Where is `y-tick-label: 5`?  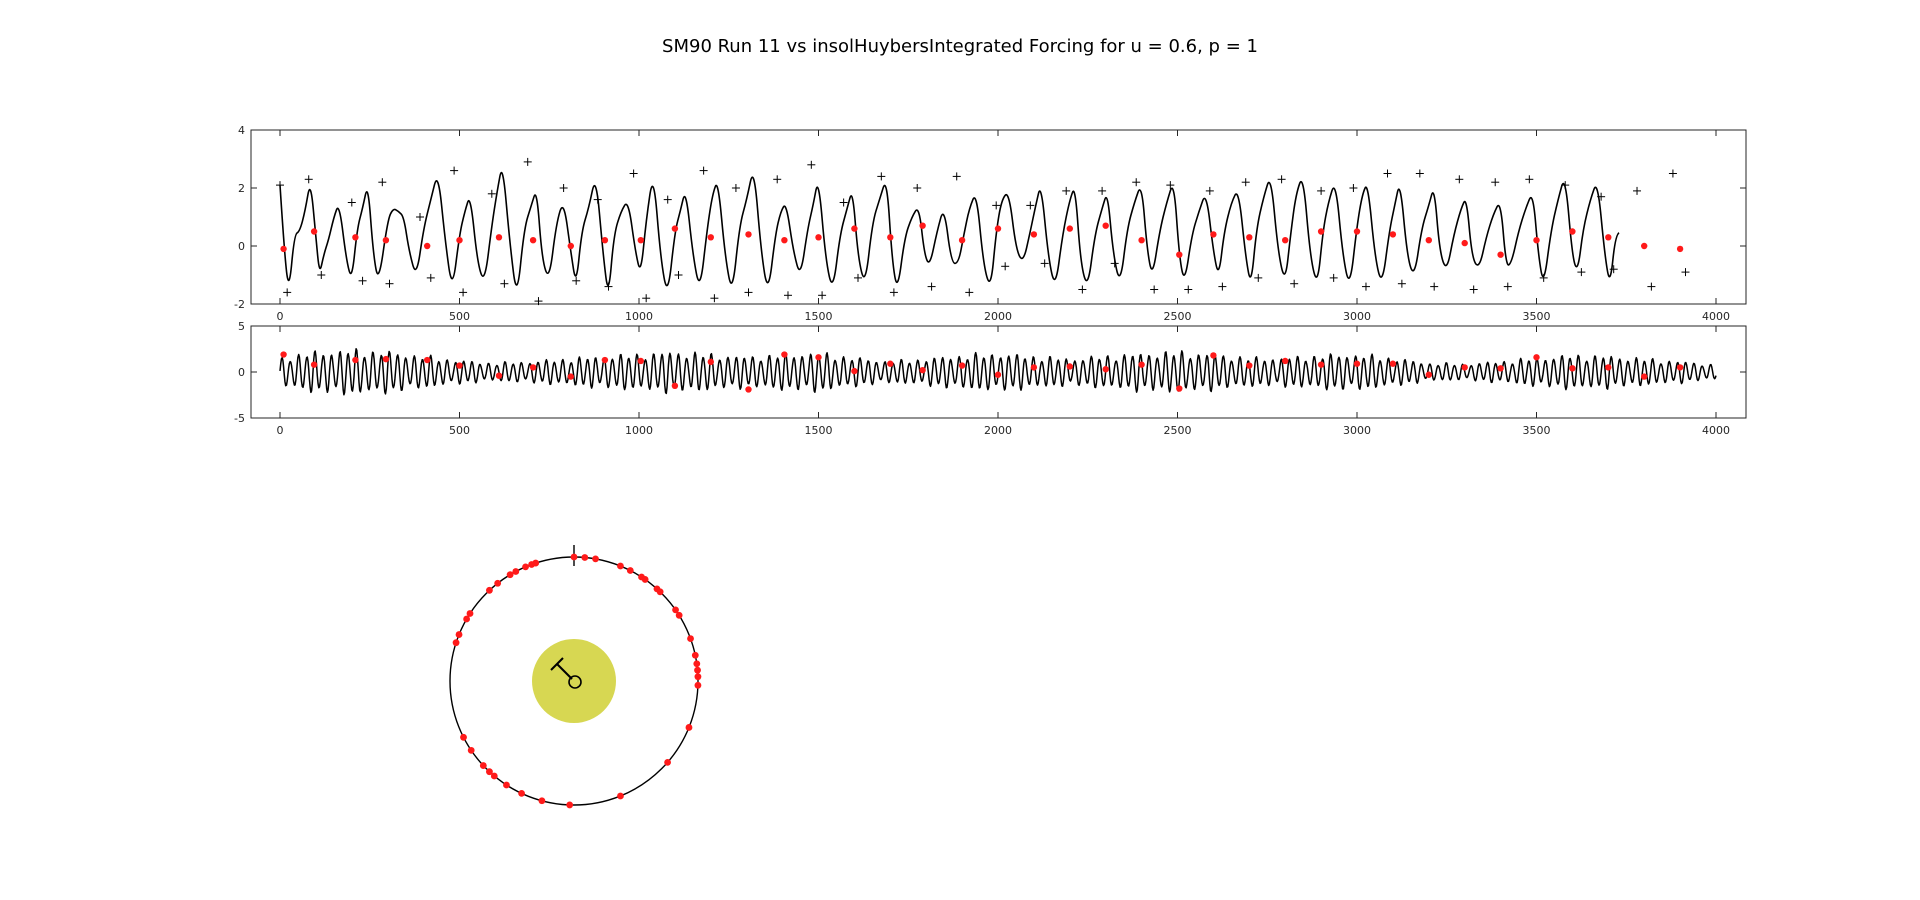 y-tick-label: 5 is located at coordinates (241, 326).